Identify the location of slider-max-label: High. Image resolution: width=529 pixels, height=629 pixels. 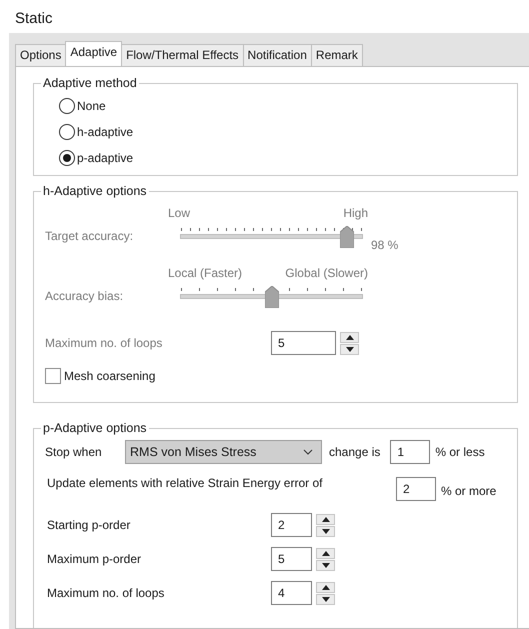
(355, 212).